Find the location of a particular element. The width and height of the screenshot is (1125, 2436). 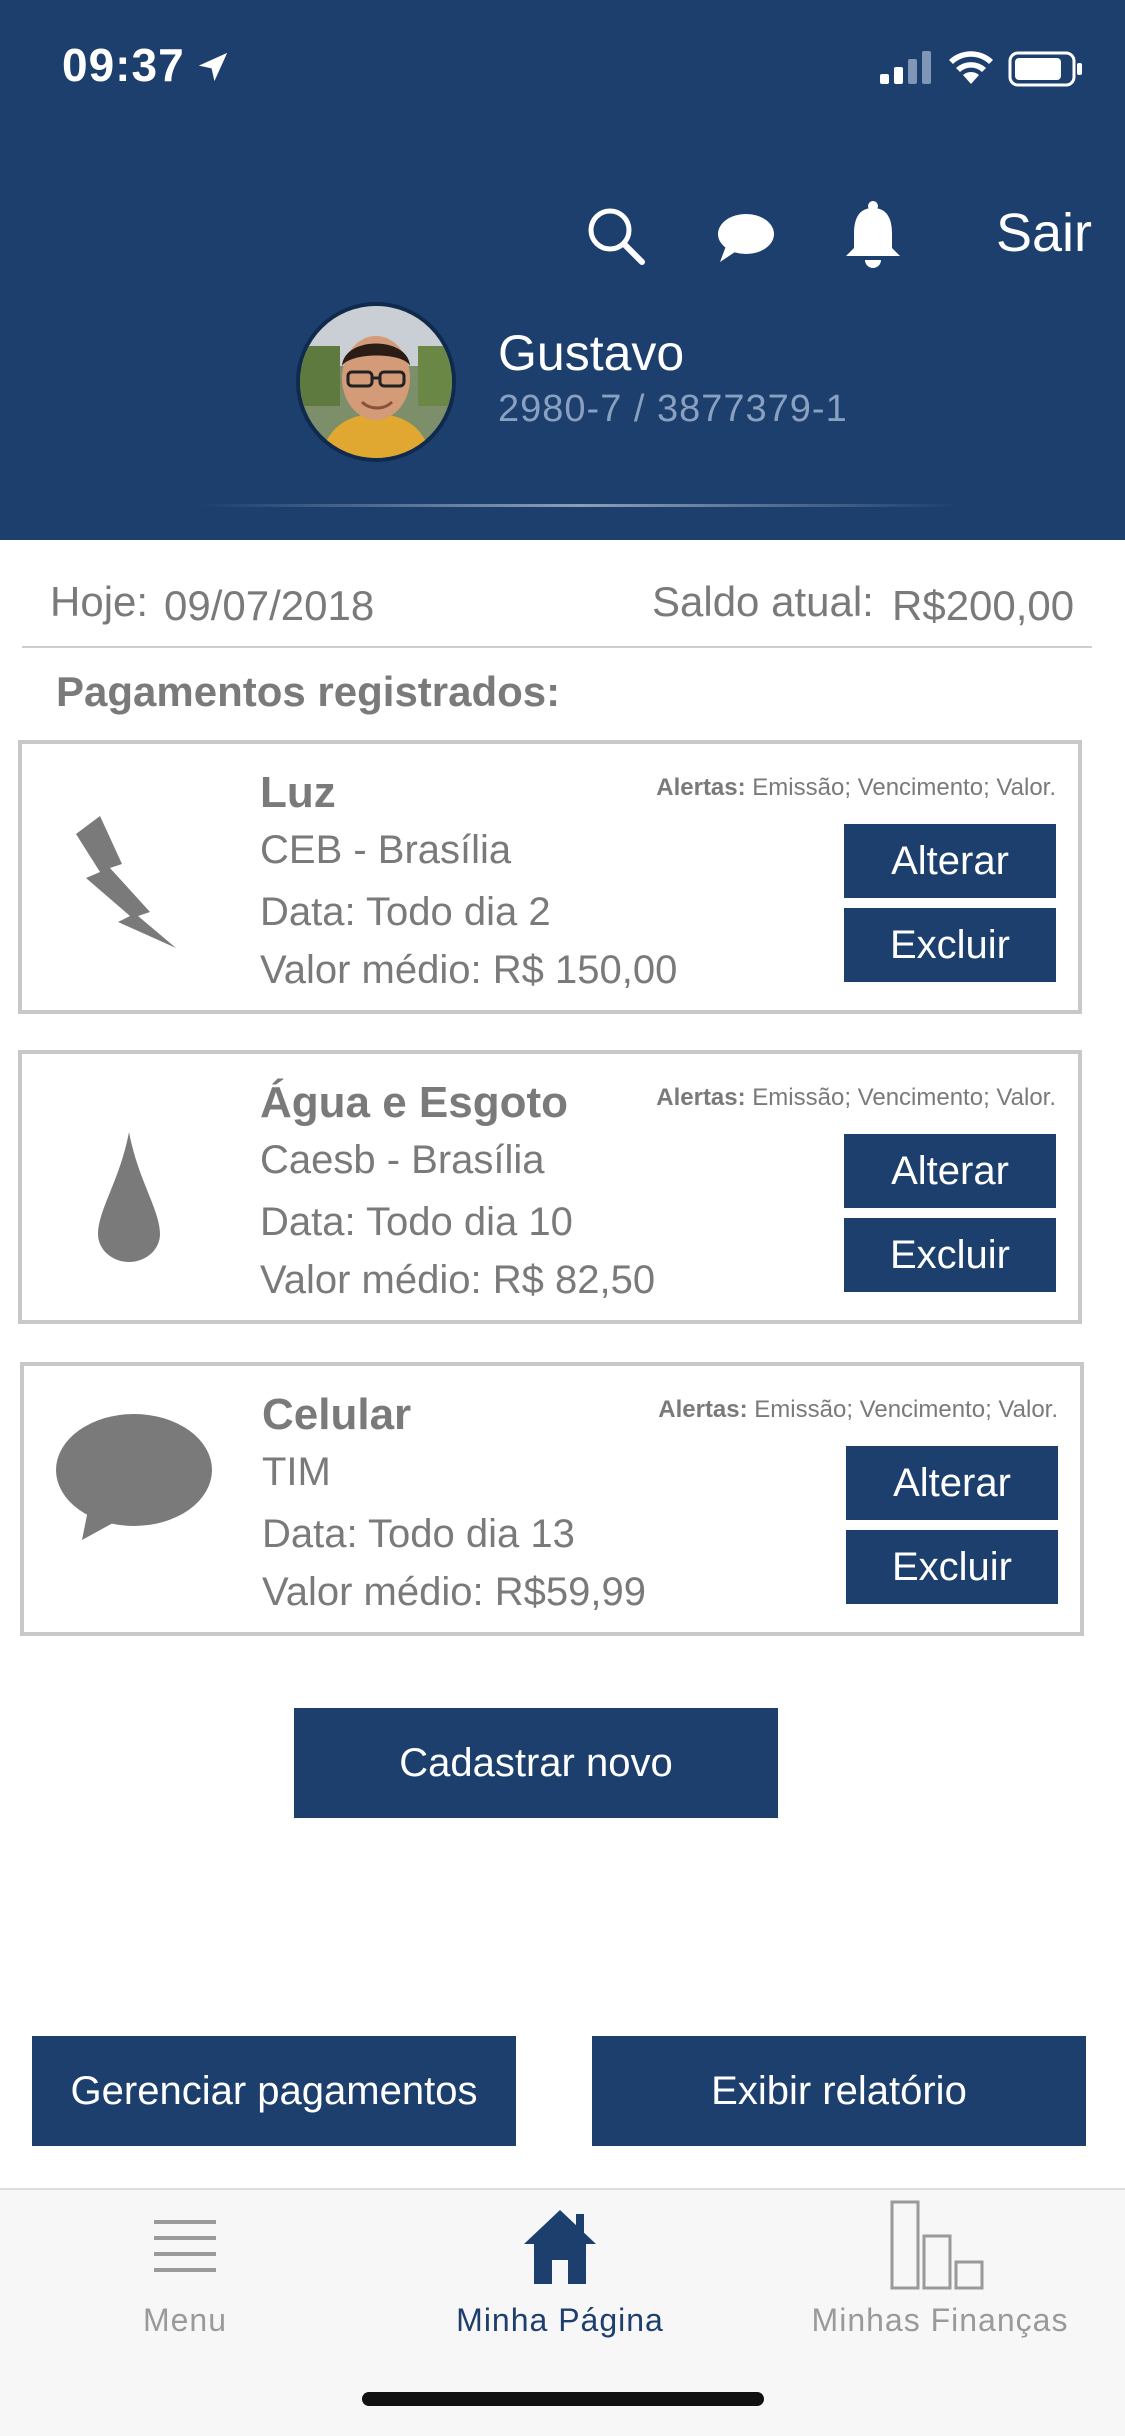

payment-provider: Caesb - Brasília is located at coordinates (402, 1160).